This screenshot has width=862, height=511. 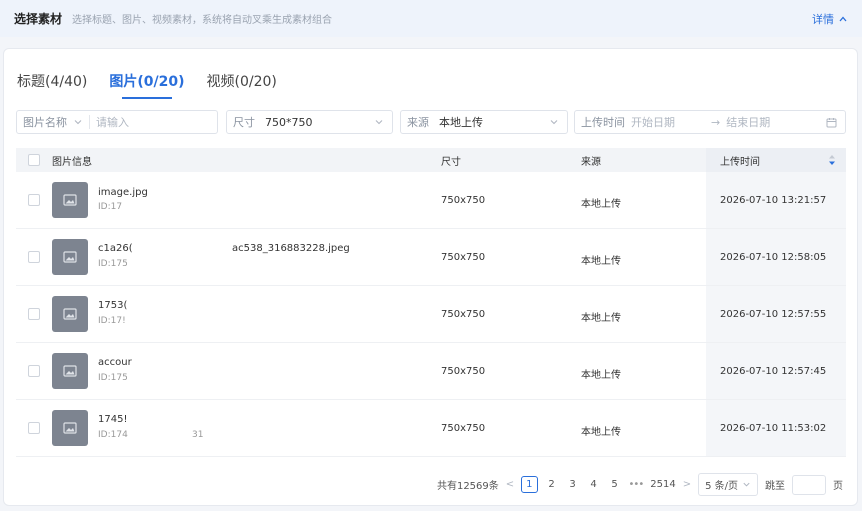 I want to click on details-toggle: 详情, so click(x=830, y=19).